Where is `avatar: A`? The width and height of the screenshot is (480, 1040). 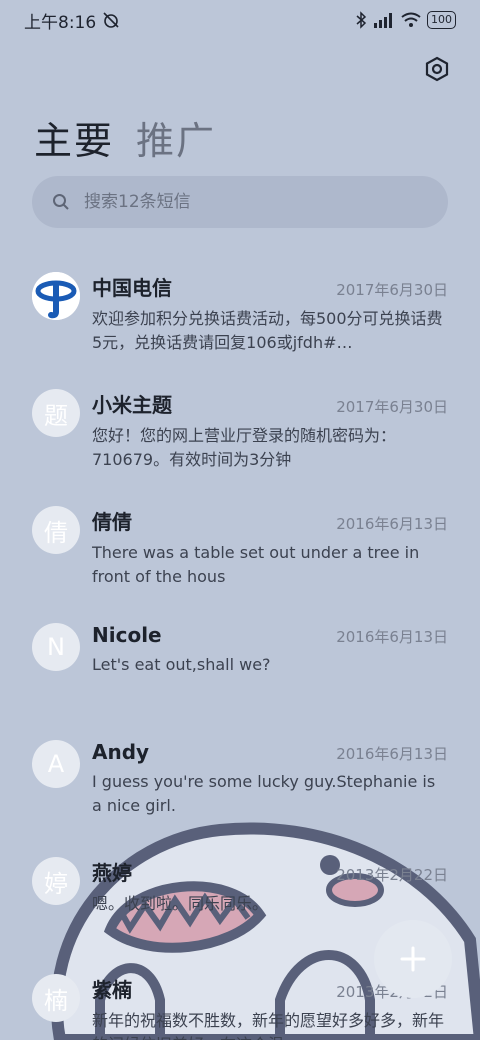
avatar: A is located at coordinates (56, 764).